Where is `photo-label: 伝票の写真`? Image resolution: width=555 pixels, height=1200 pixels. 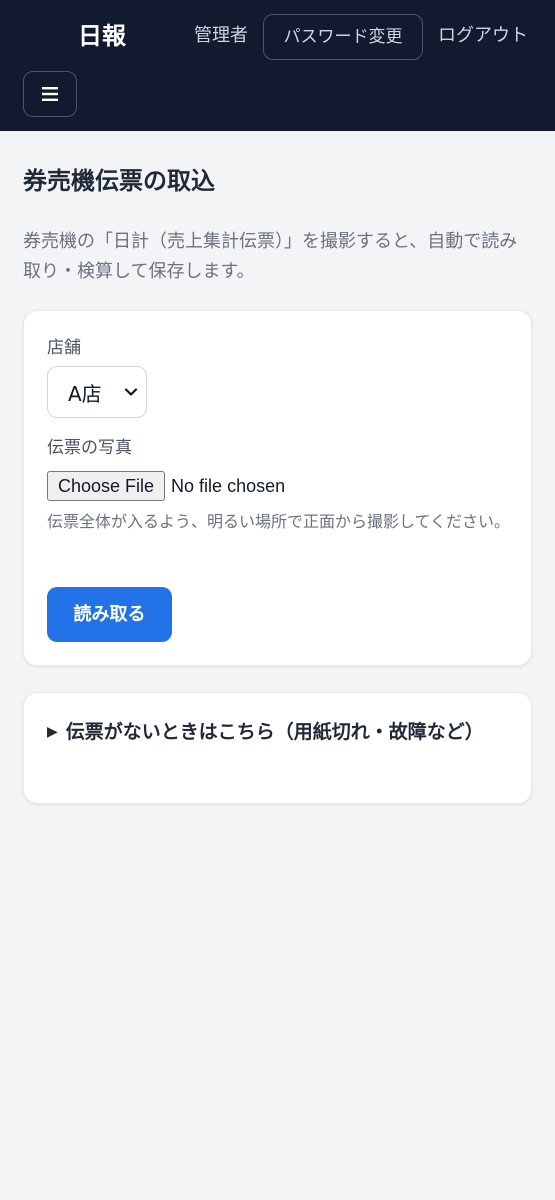 photo-label: 伝票の写真 is located at coordinates (89, 448).